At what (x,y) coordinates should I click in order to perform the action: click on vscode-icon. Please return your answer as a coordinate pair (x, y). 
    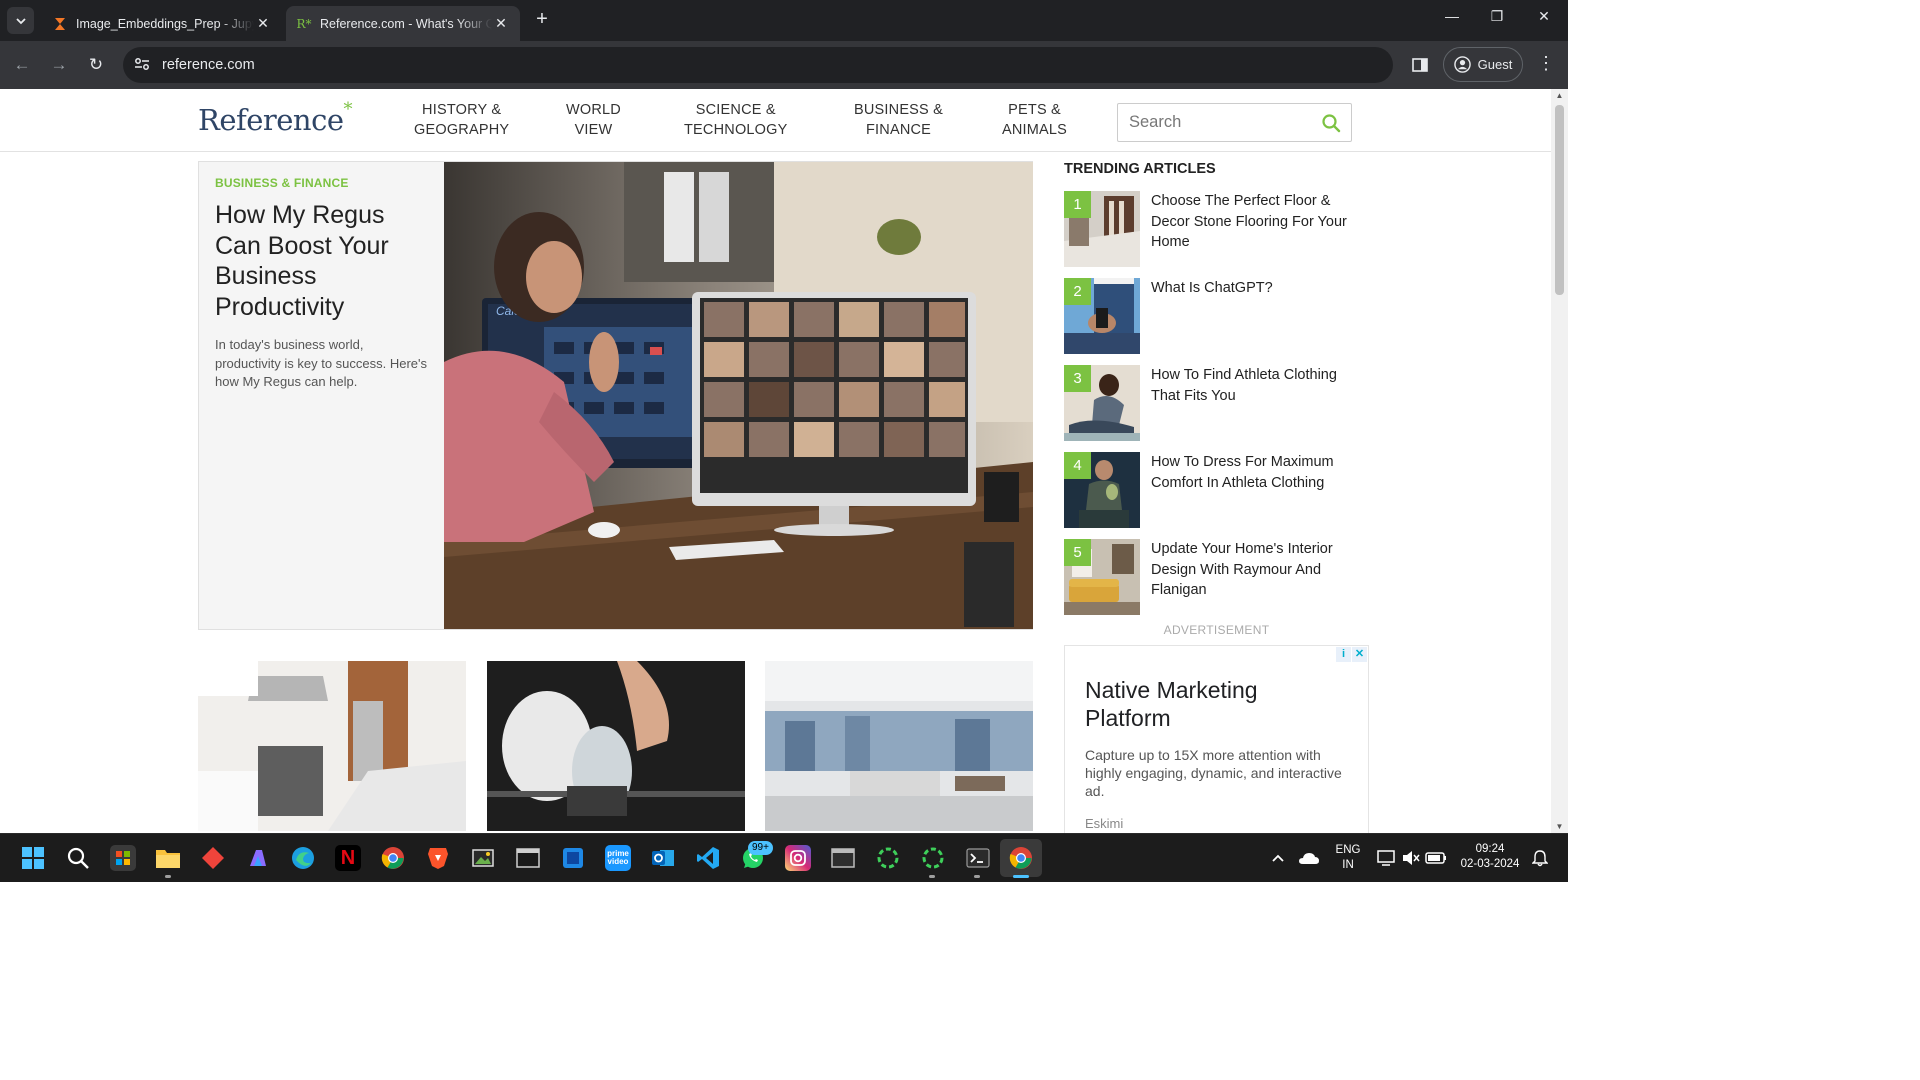
    Looking at the image, I should click on (708, 858).